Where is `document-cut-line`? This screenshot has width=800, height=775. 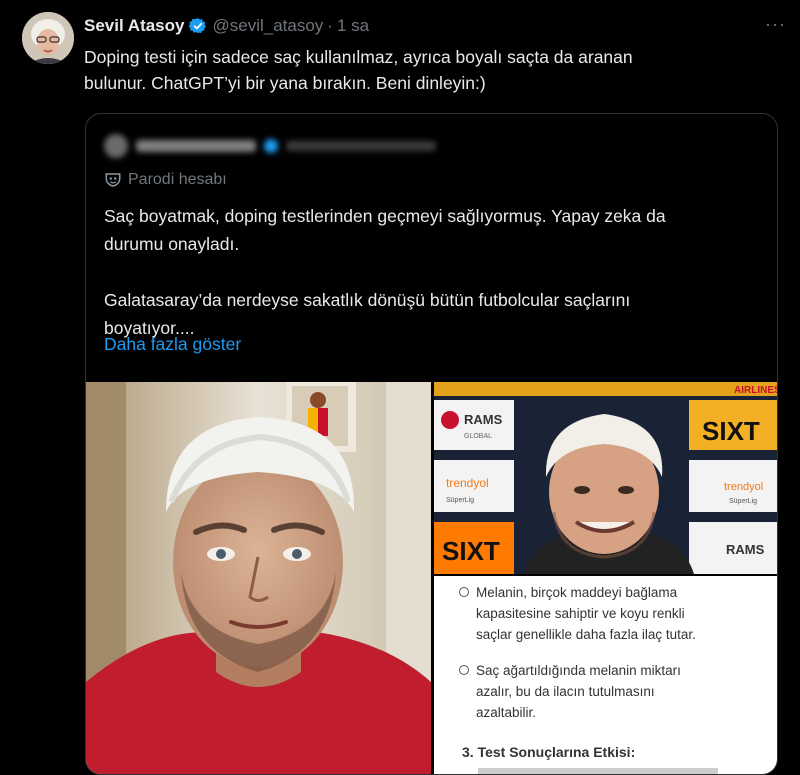 document-cut-line is located at coordinates (598, 771).